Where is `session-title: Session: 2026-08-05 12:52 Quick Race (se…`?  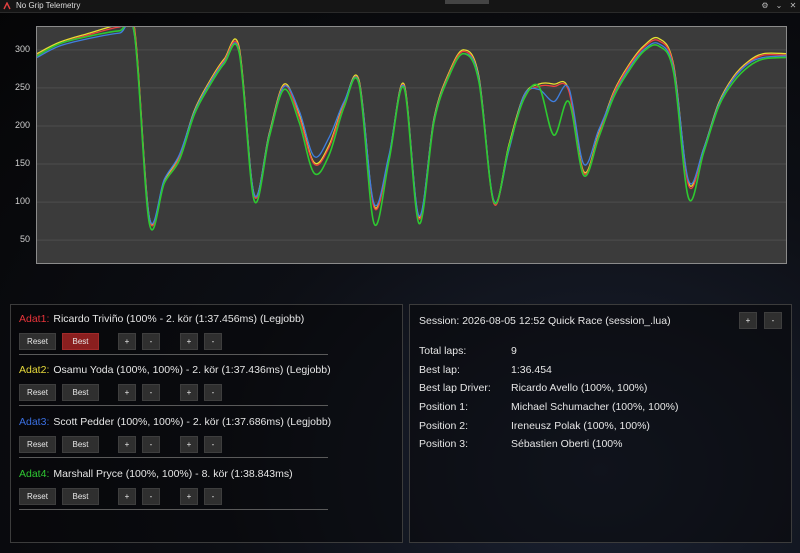 session-title: Session: 2026-08-05 12:52 Quick Race (se… is located at coordinates (545, 321).